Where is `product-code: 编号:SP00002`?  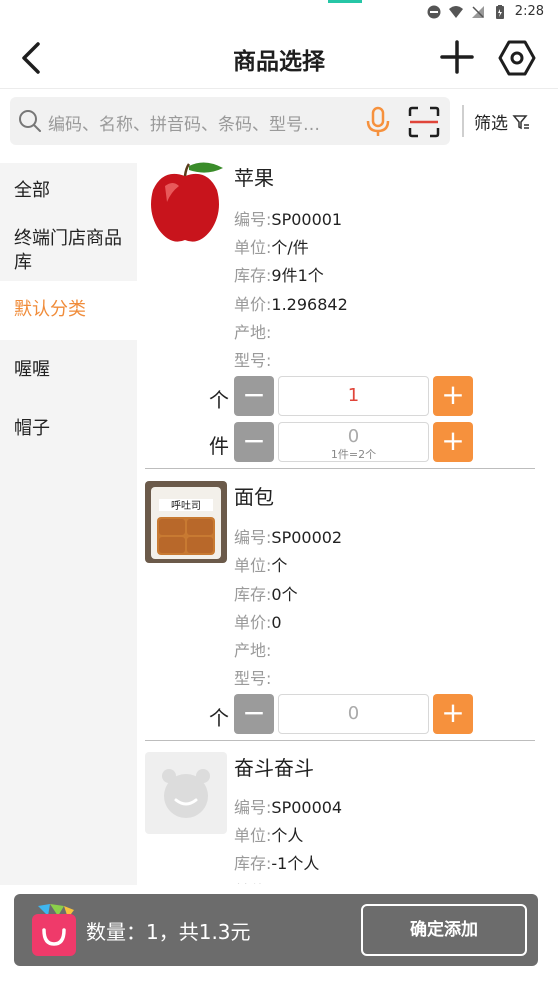
product-code: 编号:SP00002 is located at coordinates (288, 536).